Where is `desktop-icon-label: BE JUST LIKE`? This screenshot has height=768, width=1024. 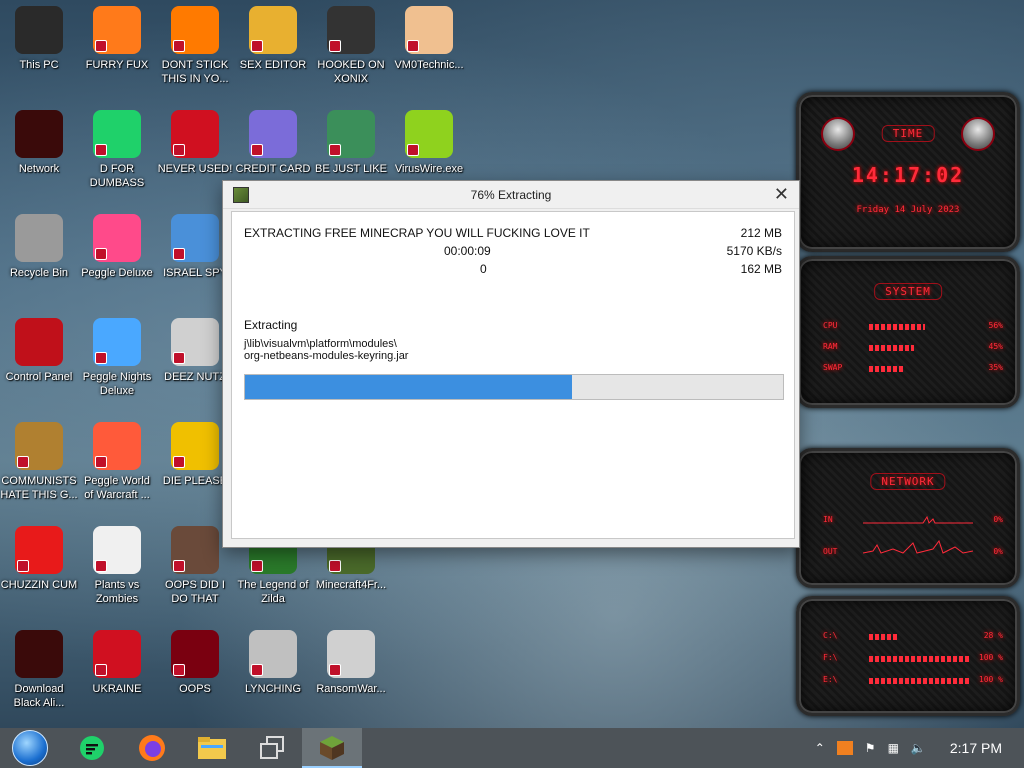 desktop-icon-label: BE JUST LIKE is located at coordinates (351, 169).